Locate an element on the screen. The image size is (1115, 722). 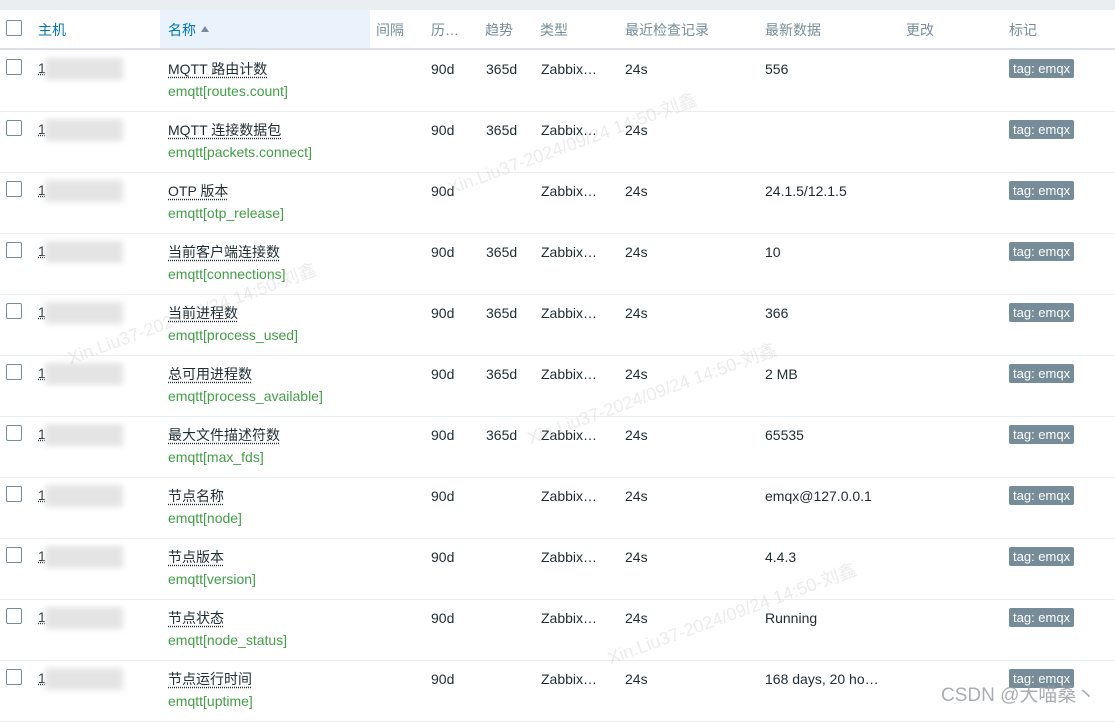
item-key: emqtt[packets.connect] is located at coordinates (240, 152).